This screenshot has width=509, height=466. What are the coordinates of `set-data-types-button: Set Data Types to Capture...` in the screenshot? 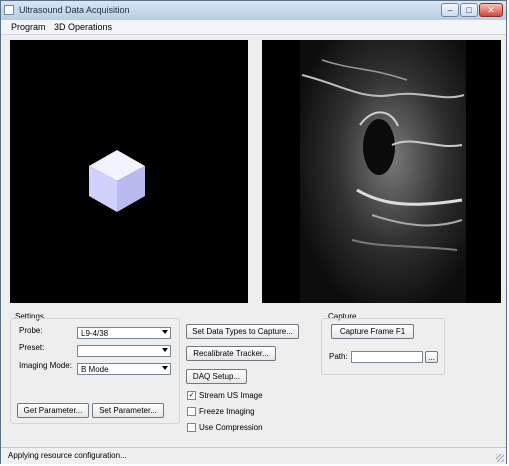 It's located at (242, 331).